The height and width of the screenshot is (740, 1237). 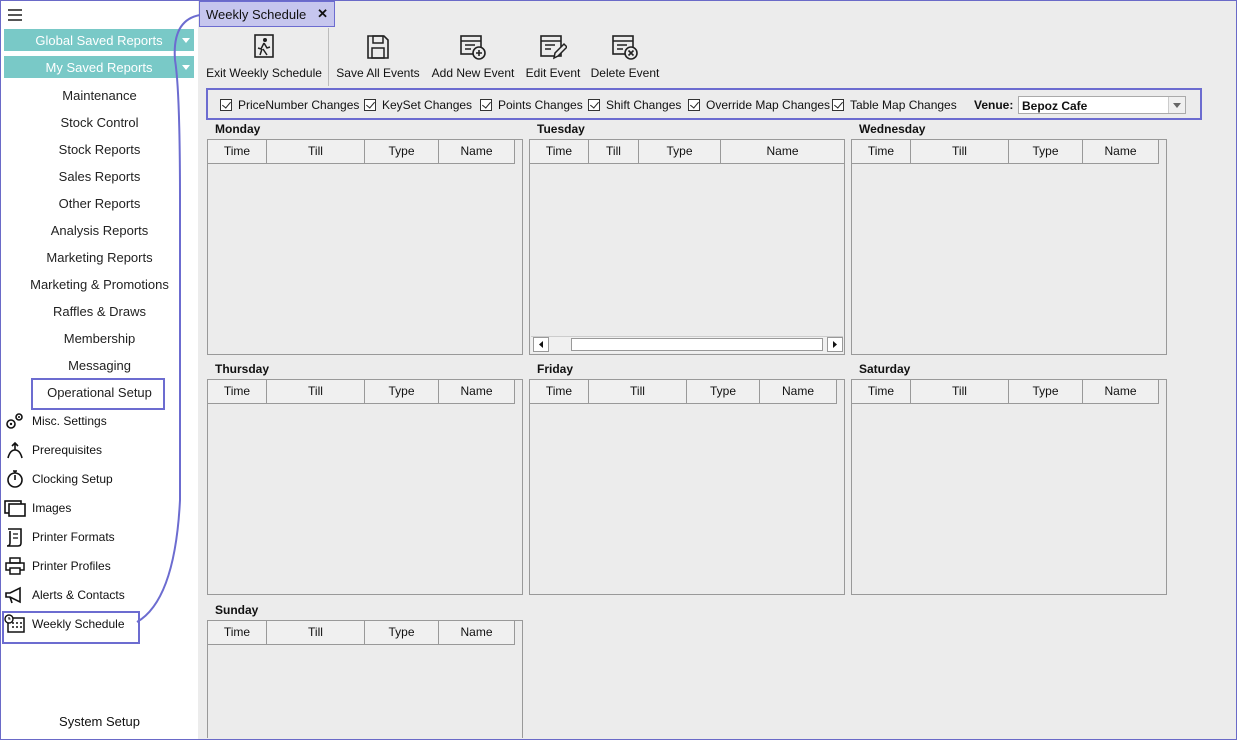 What do you see at coordinates (99, 366) in the screenshot?
I see `sidebar-item-messaging: Messaging` at bounding box center [99, 366].